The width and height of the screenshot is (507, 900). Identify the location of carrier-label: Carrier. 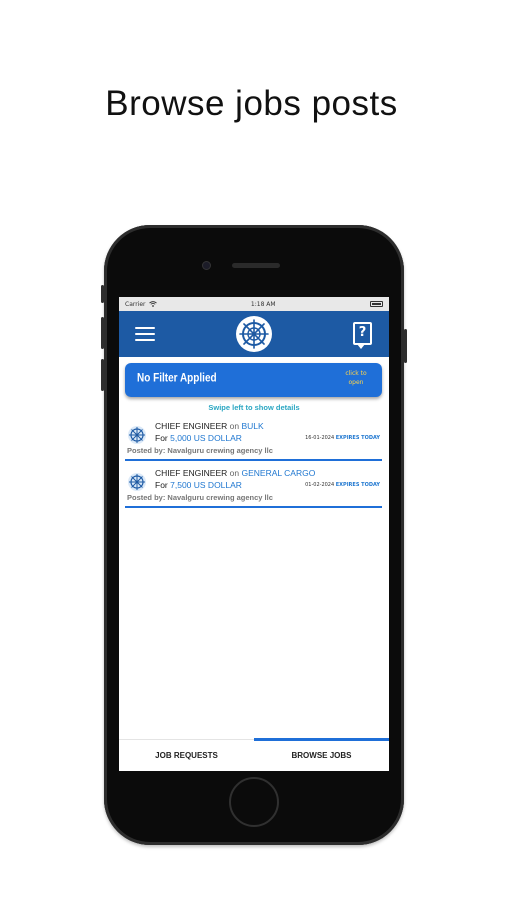
(135, 304).